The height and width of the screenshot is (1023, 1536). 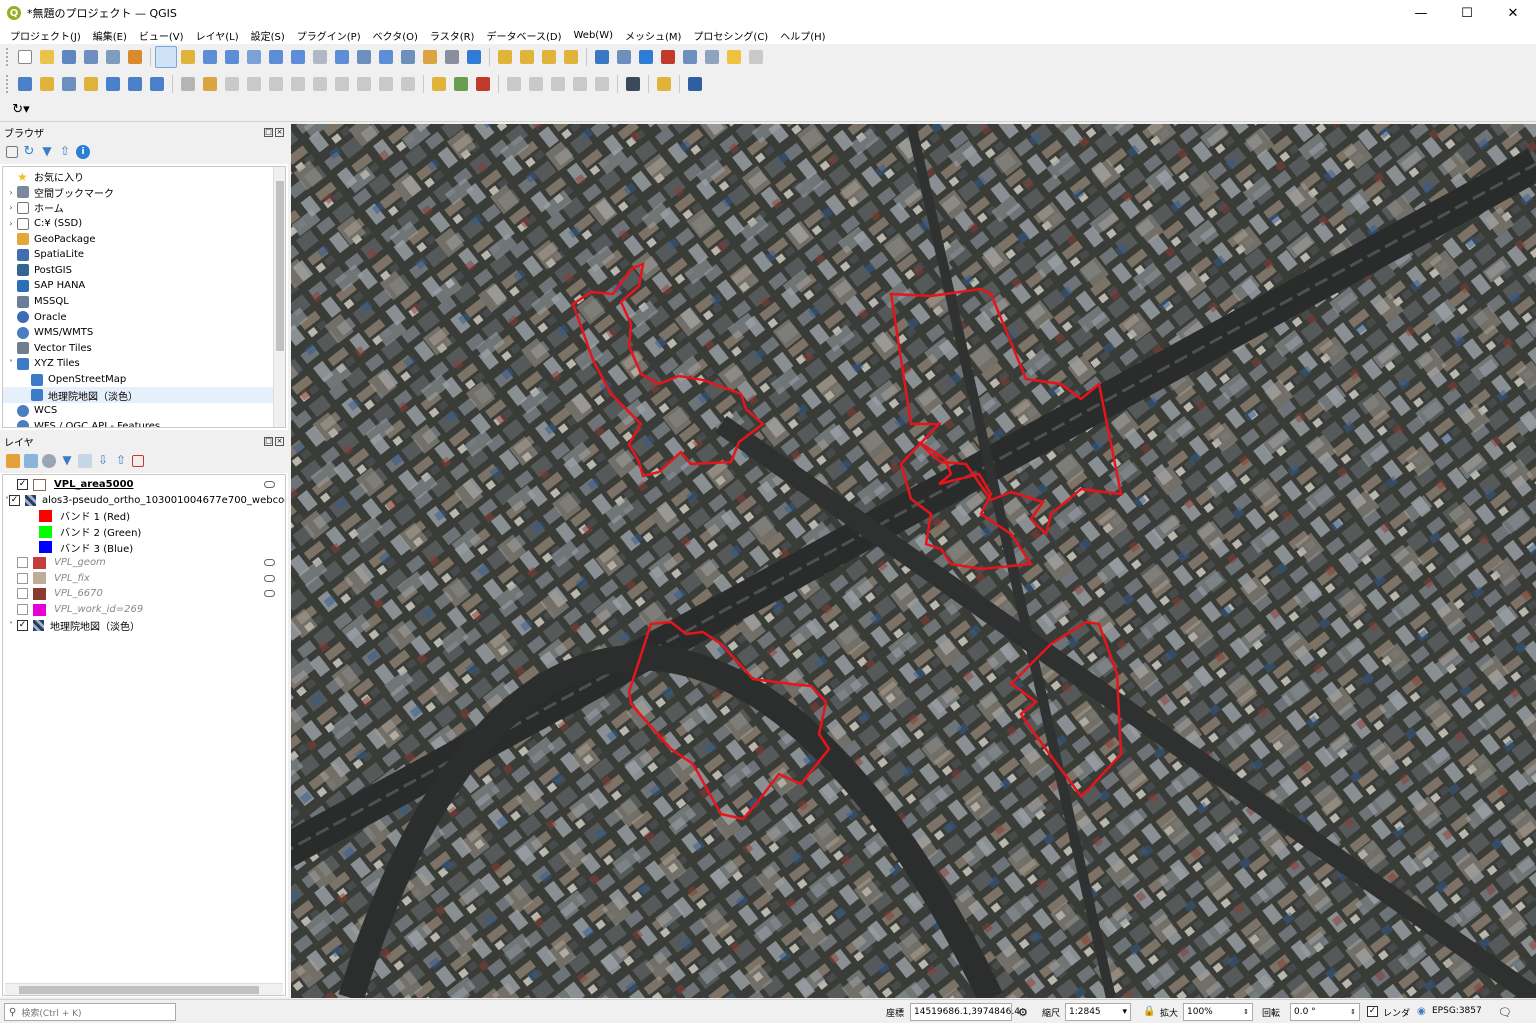 I want to click on browser-item: WCS, so click(x=144, y=411).